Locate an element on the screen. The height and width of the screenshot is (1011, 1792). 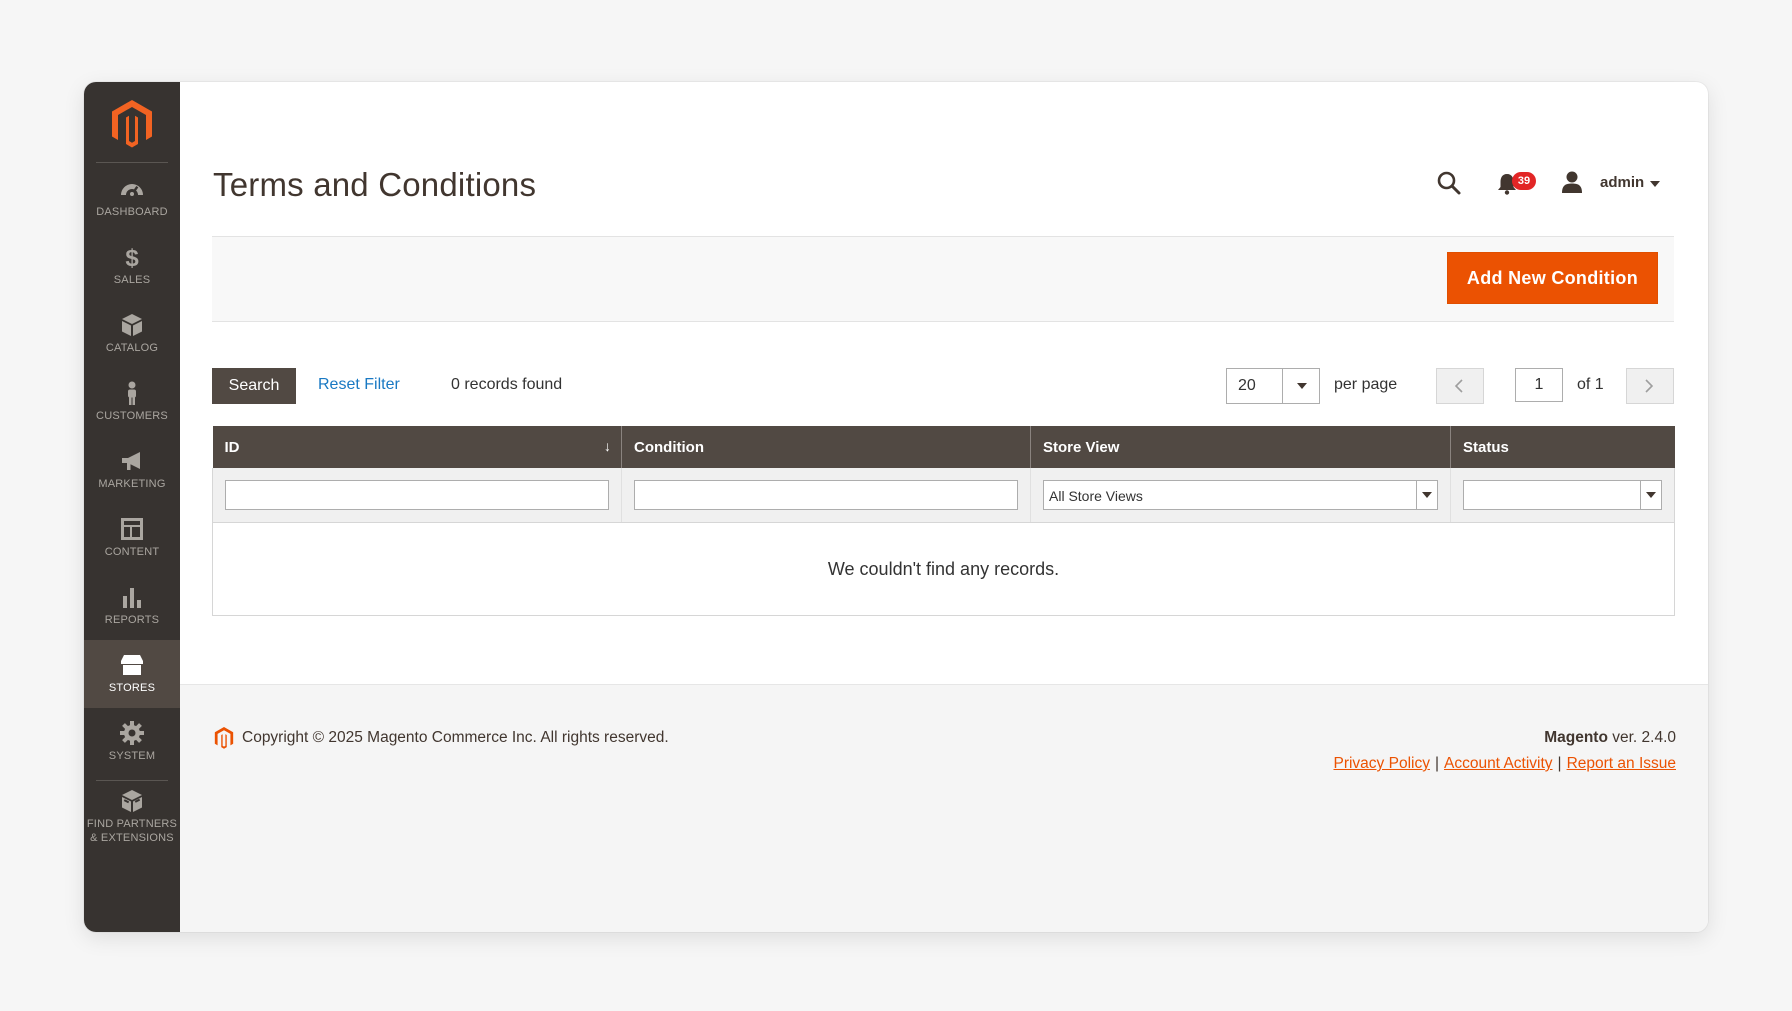
empty-message: We couldn't find any records. is located at coordinates (943, 569).